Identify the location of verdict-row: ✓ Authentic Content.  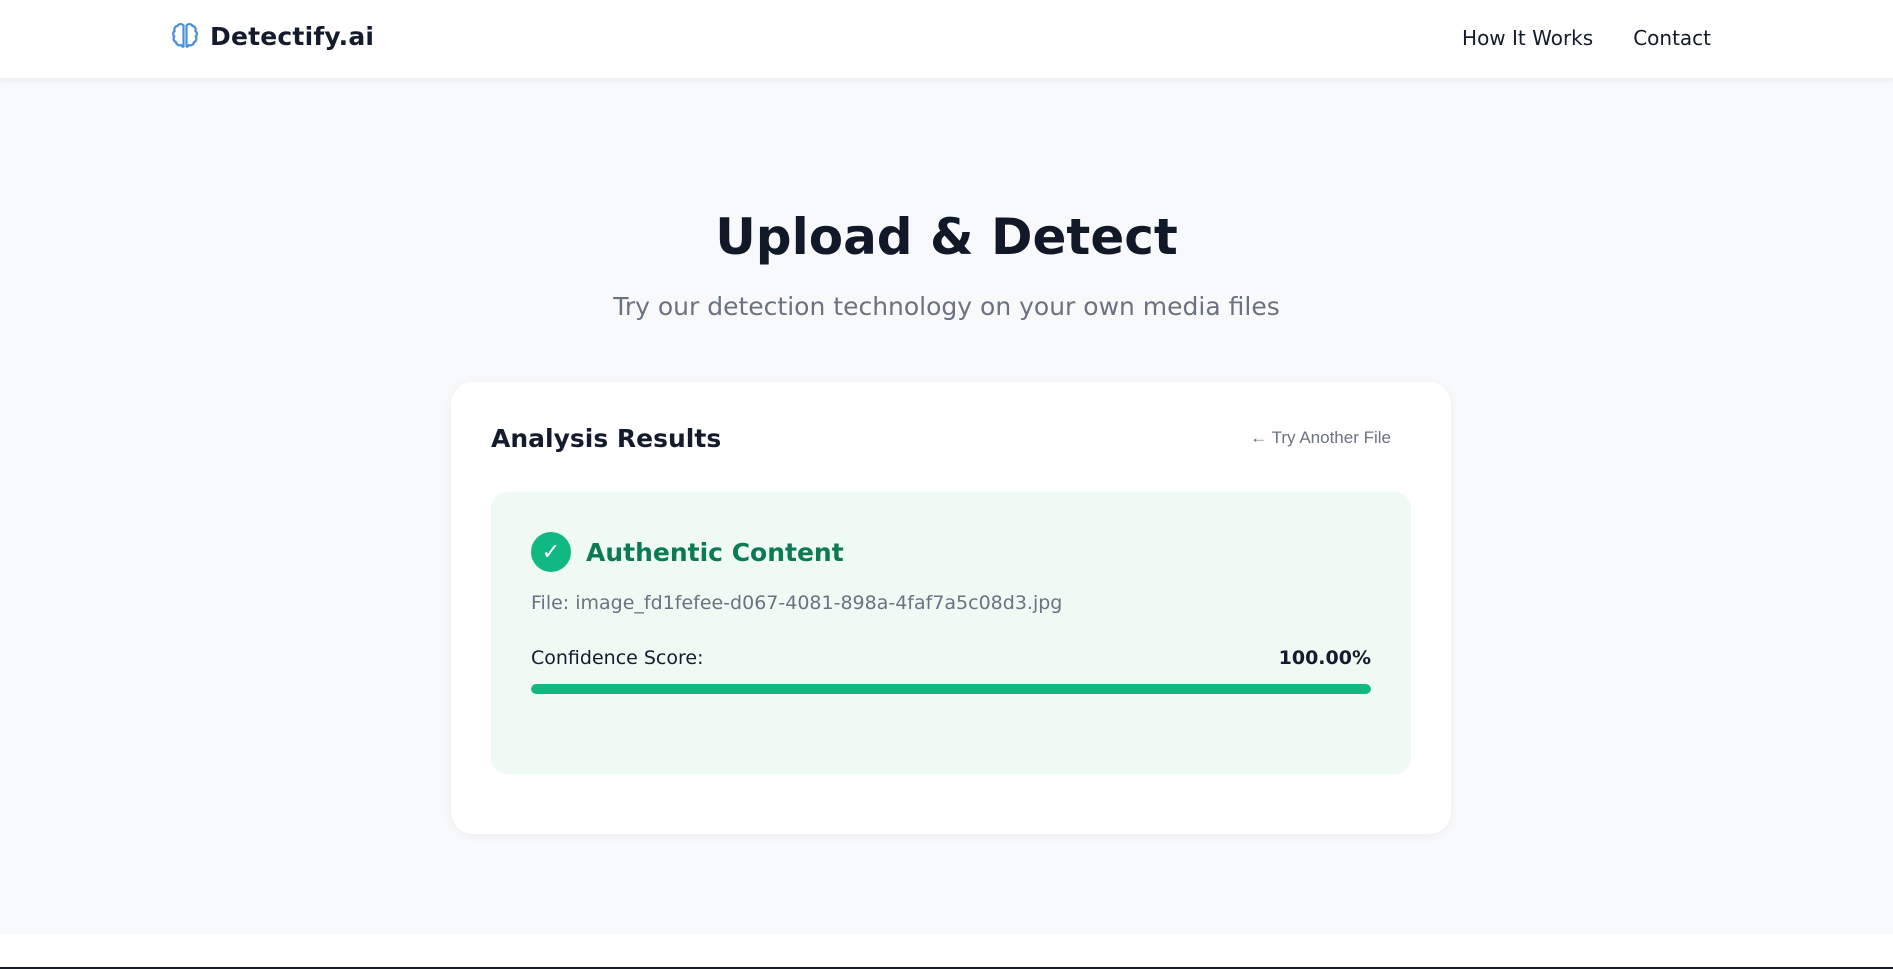
(687, 552).